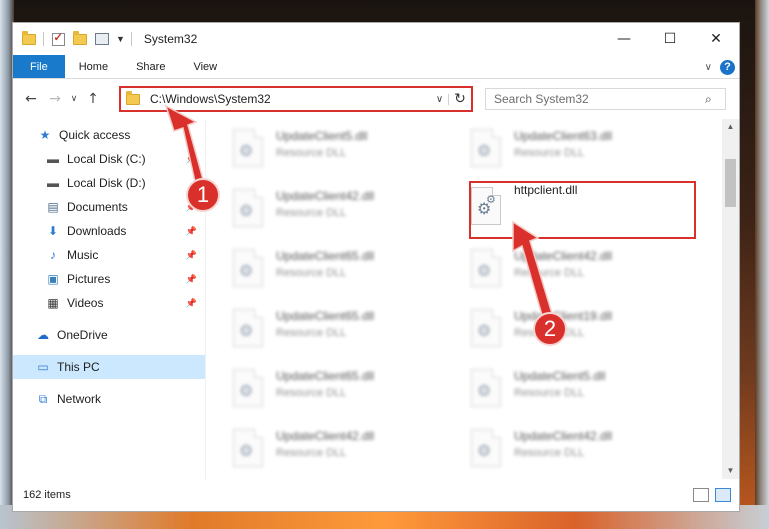  I want to click on sidebar-item-quick-access: ★ Quick access, so click(109, 135).